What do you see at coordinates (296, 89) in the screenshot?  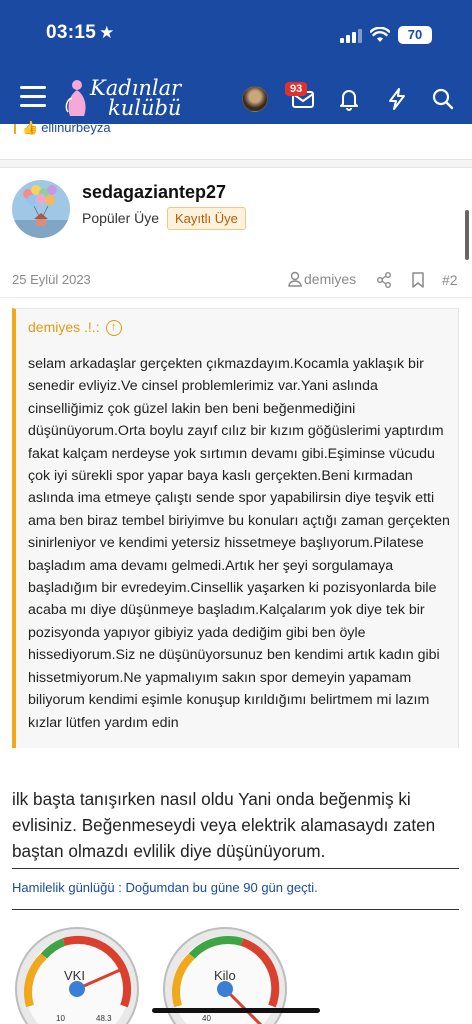 I see `notification-badge: 93` at bounding box center [296, 89].